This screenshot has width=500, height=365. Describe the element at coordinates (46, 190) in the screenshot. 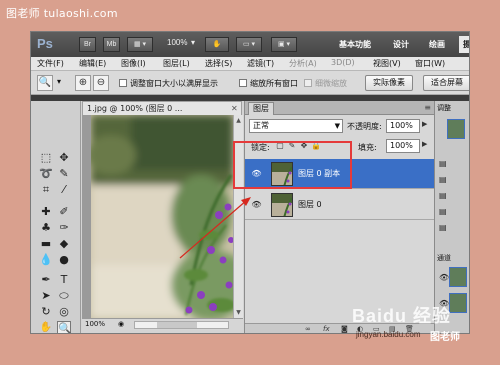

I see `crop-tool-icon: ⌗` at that location.